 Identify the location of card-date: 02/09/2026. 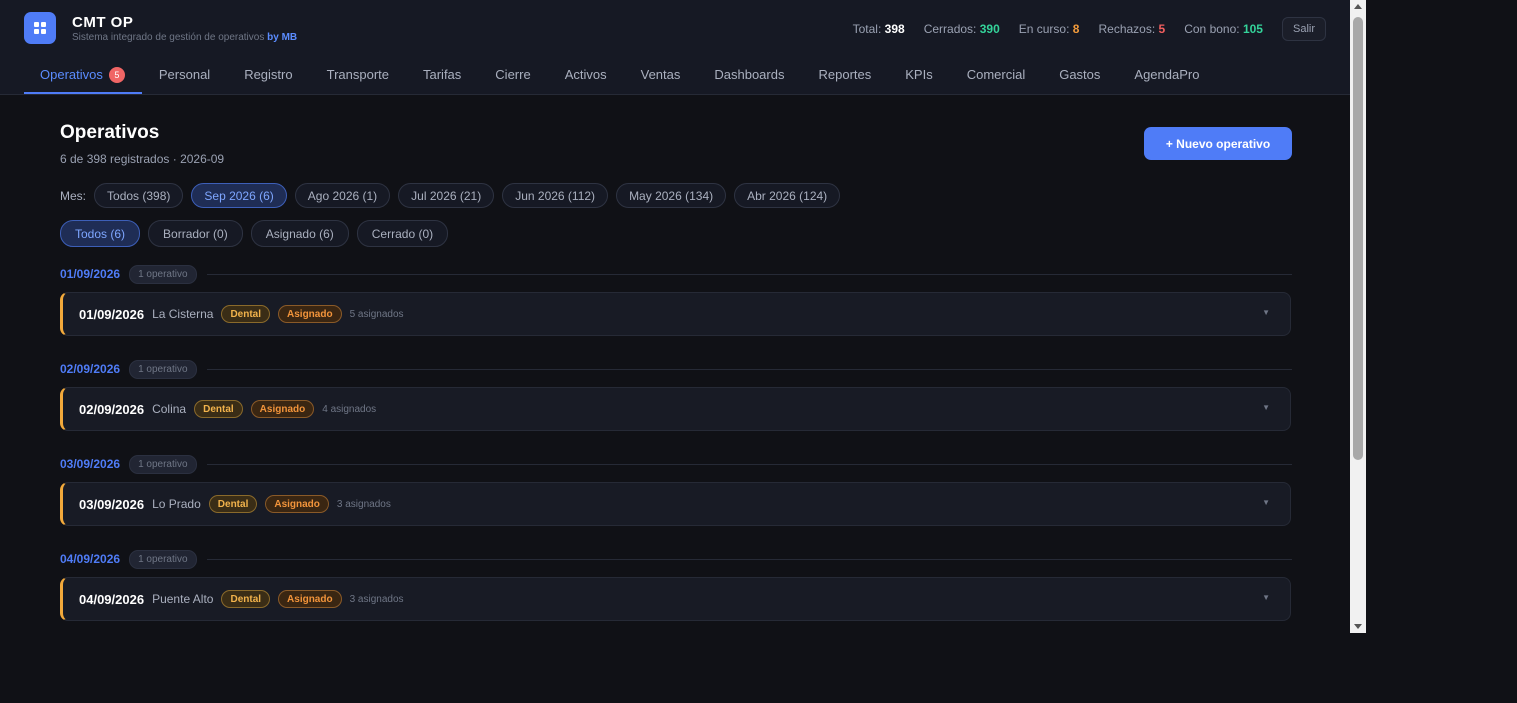
(112, 409).